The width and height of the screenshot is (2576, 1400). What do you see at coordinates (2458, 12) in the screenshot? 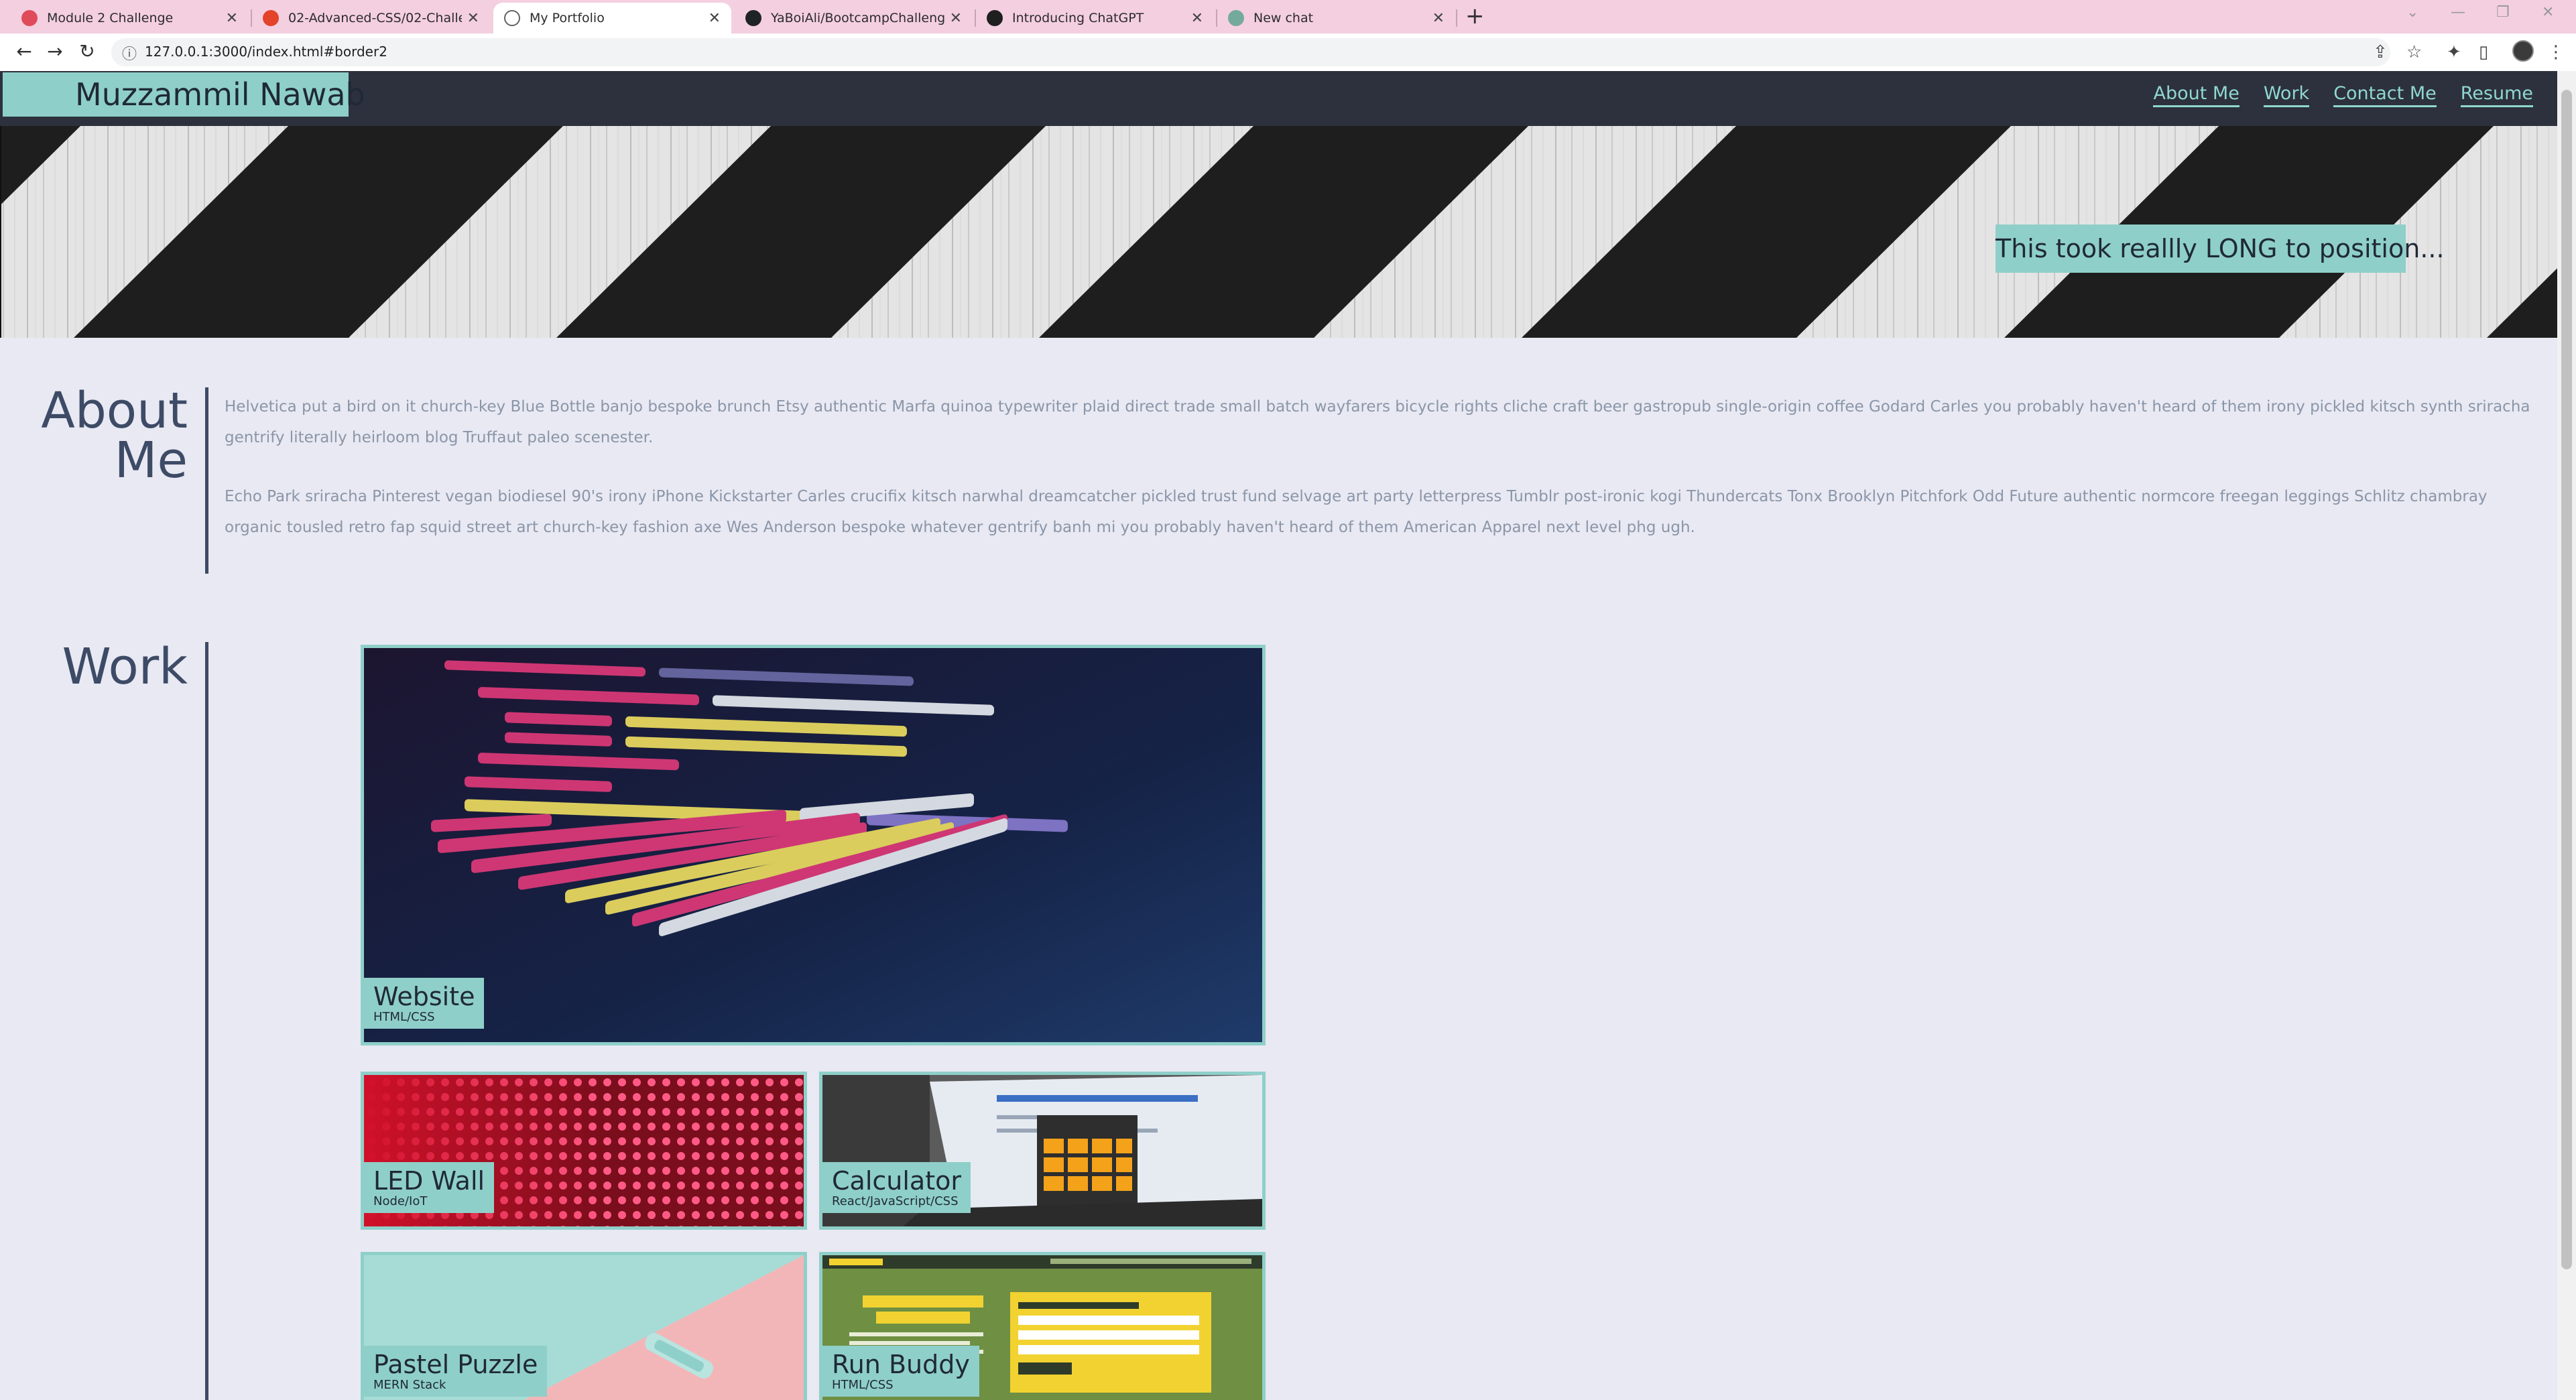
I see `minimize-icon: —` at bounding box center [2458, 12].